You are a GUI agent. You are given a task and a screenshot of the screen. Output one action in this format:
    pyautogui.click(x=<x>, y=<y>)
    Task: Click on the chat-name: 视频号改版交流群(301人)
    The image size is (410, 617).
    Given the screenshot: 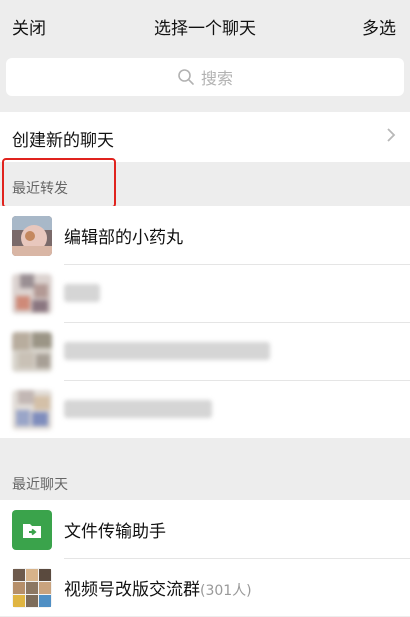 What is the action you would take?
    pyautogui.click(x=158, y=587)
    